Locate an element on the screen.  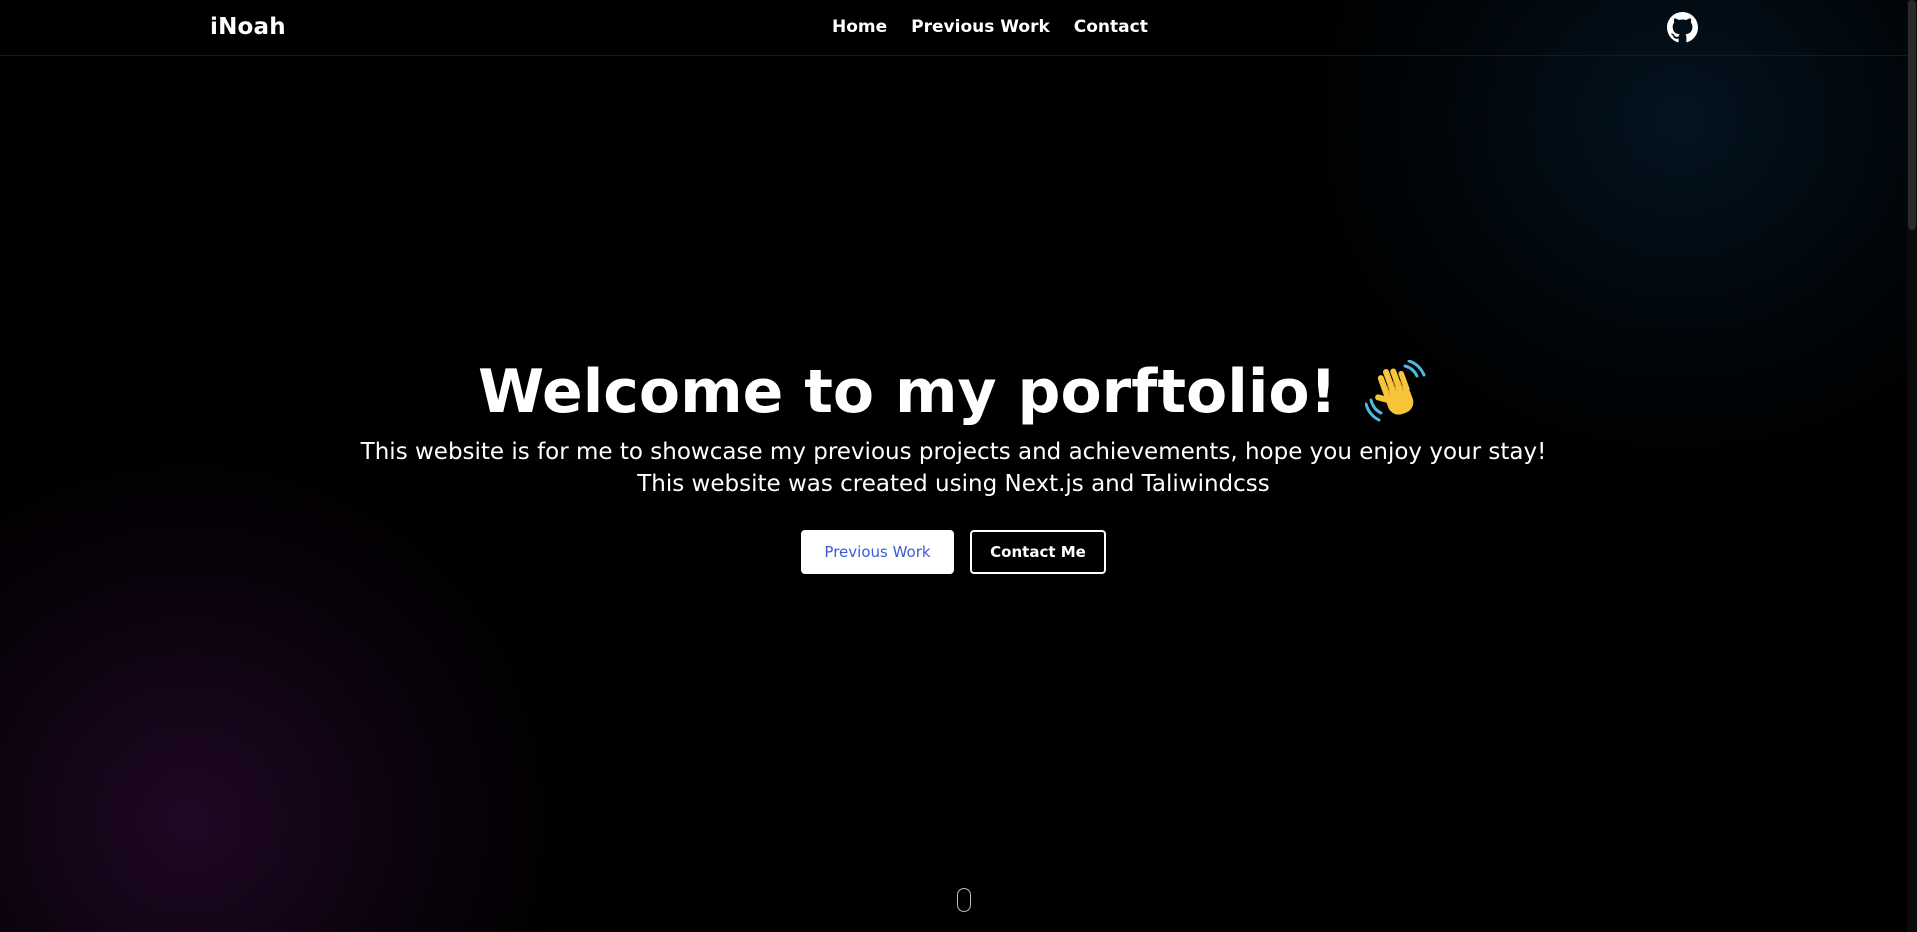
nav-link-home: Home is located at coordinates (859, 27).